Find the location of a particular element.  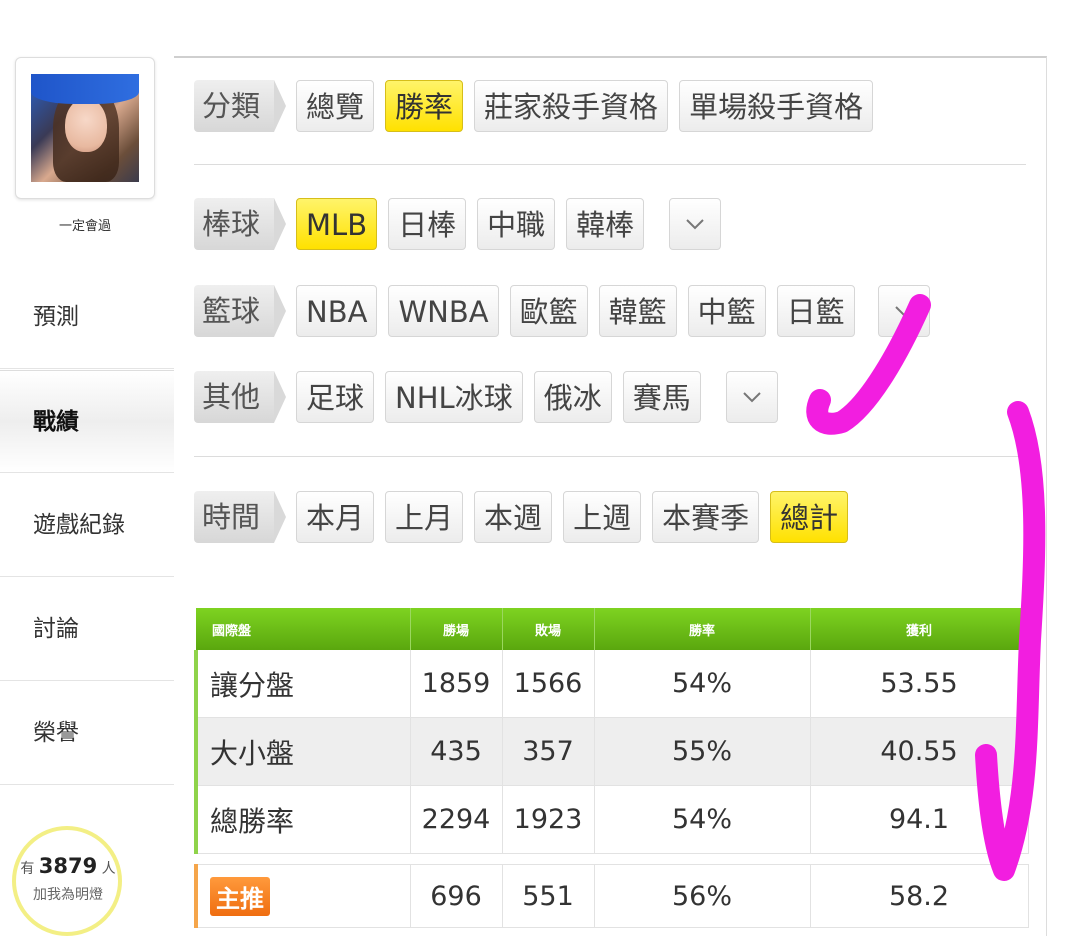

other-filter-row: 其他 足球 NHL冰球 俄冰 賽馬 is located at coordinates (486, 397).